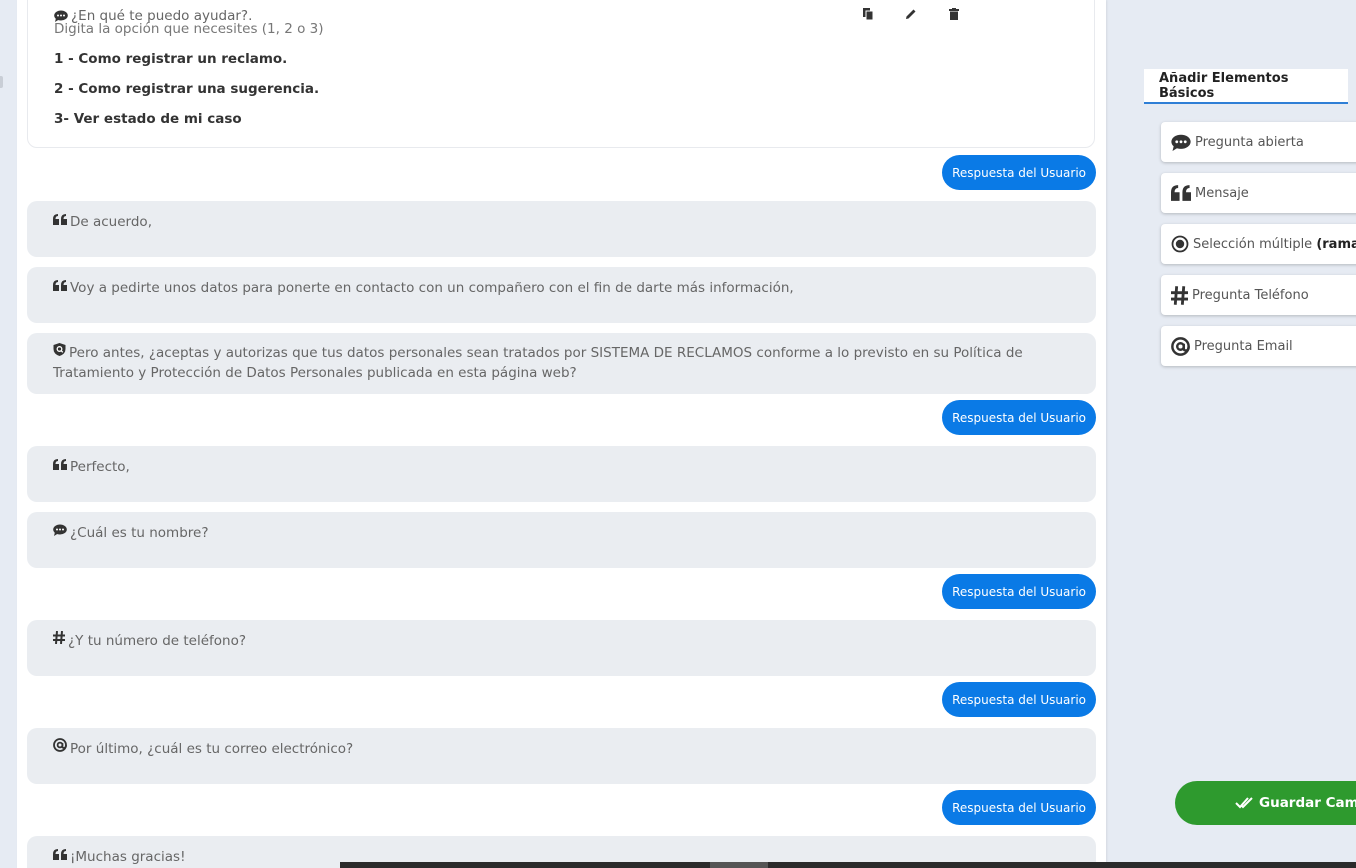 This screenshot has height=868, width=1356. What do you see at coordinates (1246, 86) in the screenshot?
I see `tab-basic-elements: Añadir Elementos Básicos` at bounding box center [1246, 86].